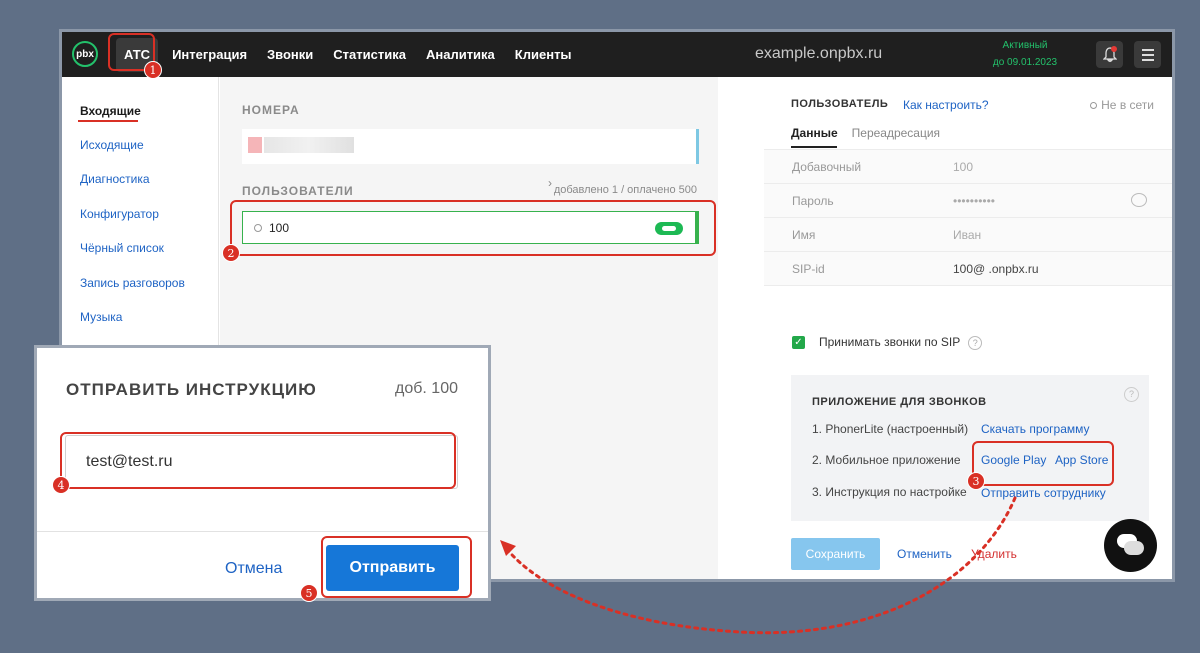 This screenshot has height=653, width=1200. Describe the element at coordinates (298, 191) in the screenshot. I see `users-title: ПОЛЬЗОВАТЕЛИ` at that location.